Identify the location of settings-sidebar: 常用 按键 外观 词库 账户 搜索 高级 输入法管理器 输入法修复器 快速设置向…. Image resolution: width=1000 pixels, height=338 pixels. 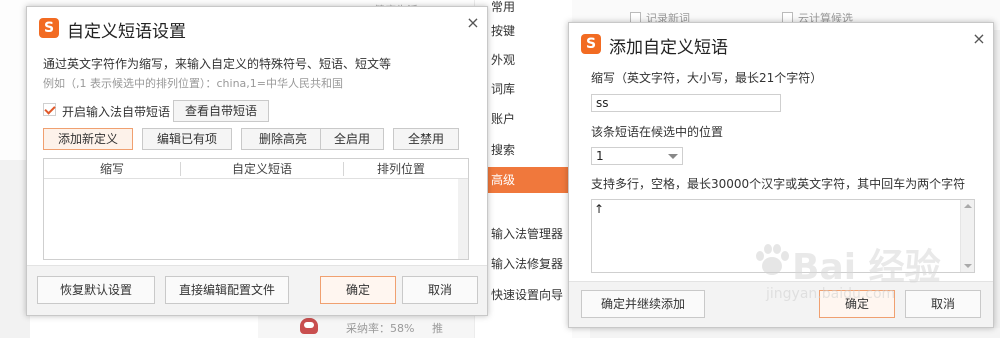
(523, 169).